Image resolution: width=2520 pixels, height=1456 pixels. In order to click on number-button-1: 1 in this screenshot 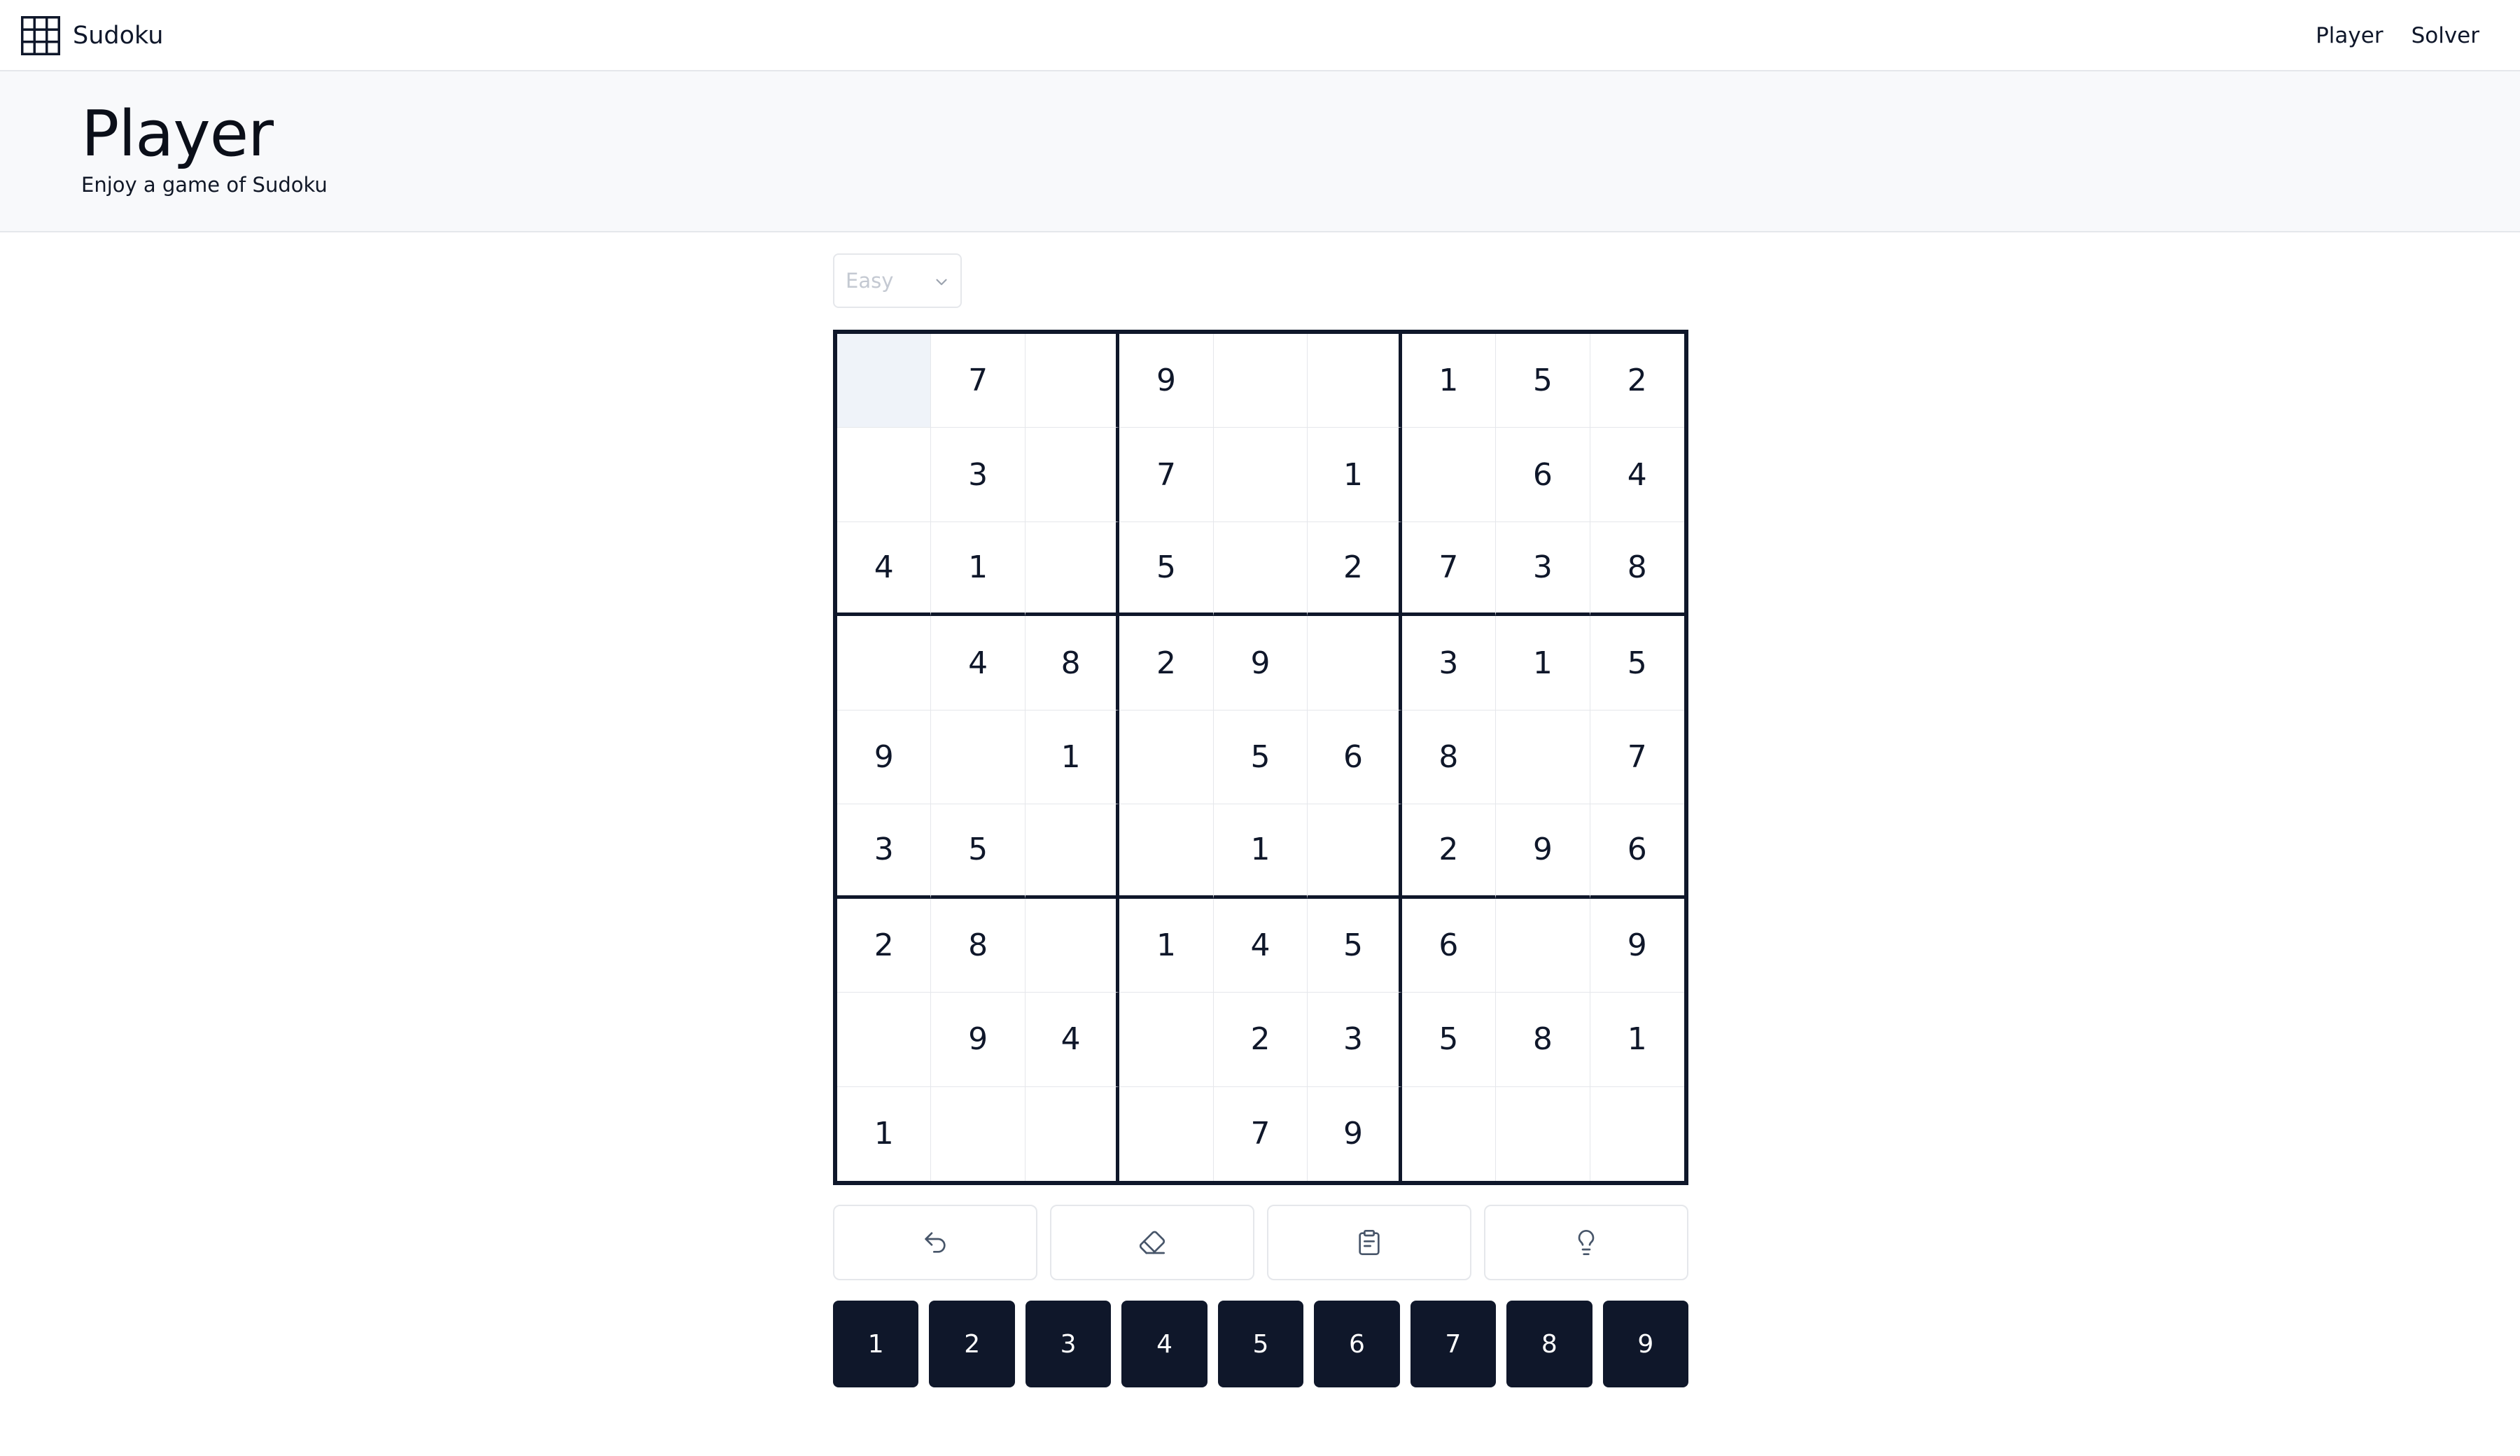, I will do `click(876, 1344)`.